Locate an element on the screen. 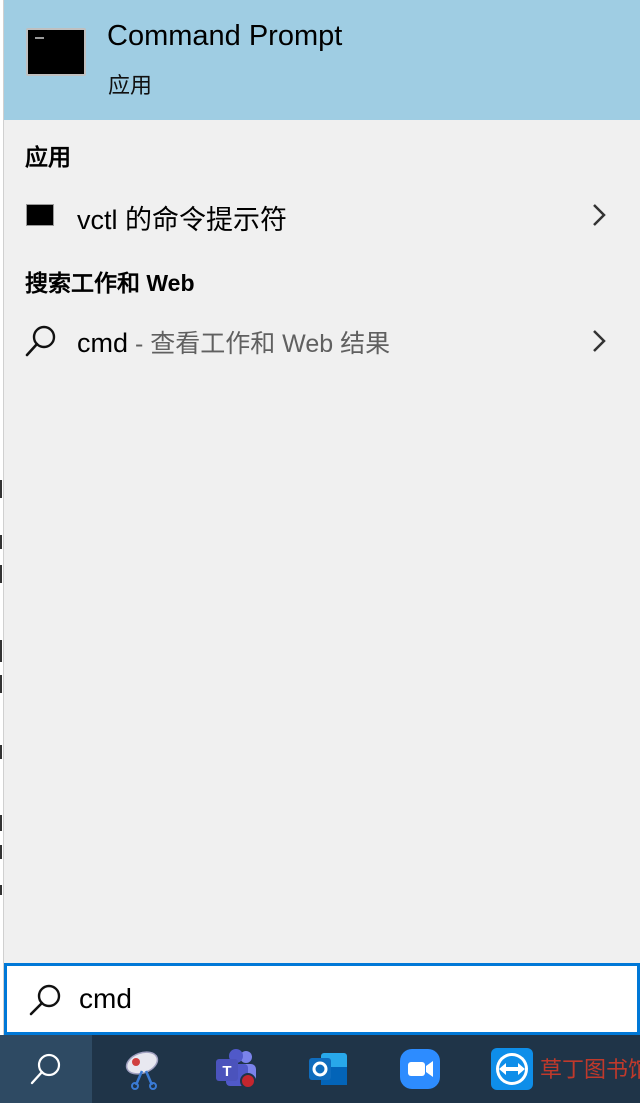  taskbar-zoom is located at coordinates (420, 1069).